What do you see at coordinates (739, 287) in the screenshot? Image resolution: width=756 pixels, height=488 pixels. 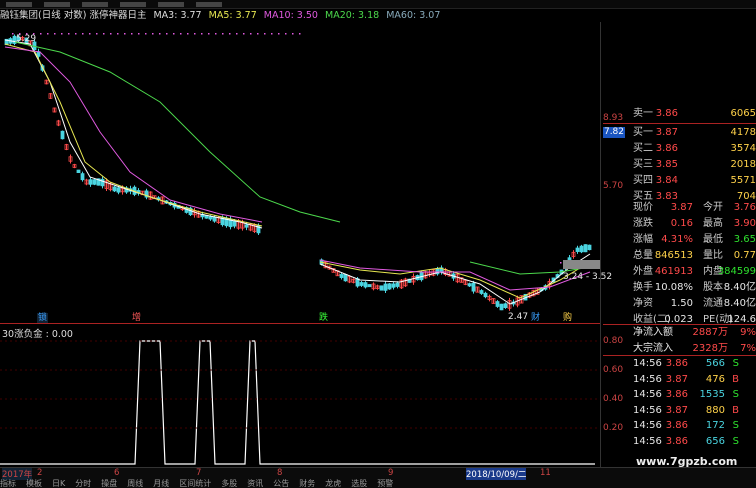 I see `stat-value: 8.40亿` at bounding box center [739, 287].